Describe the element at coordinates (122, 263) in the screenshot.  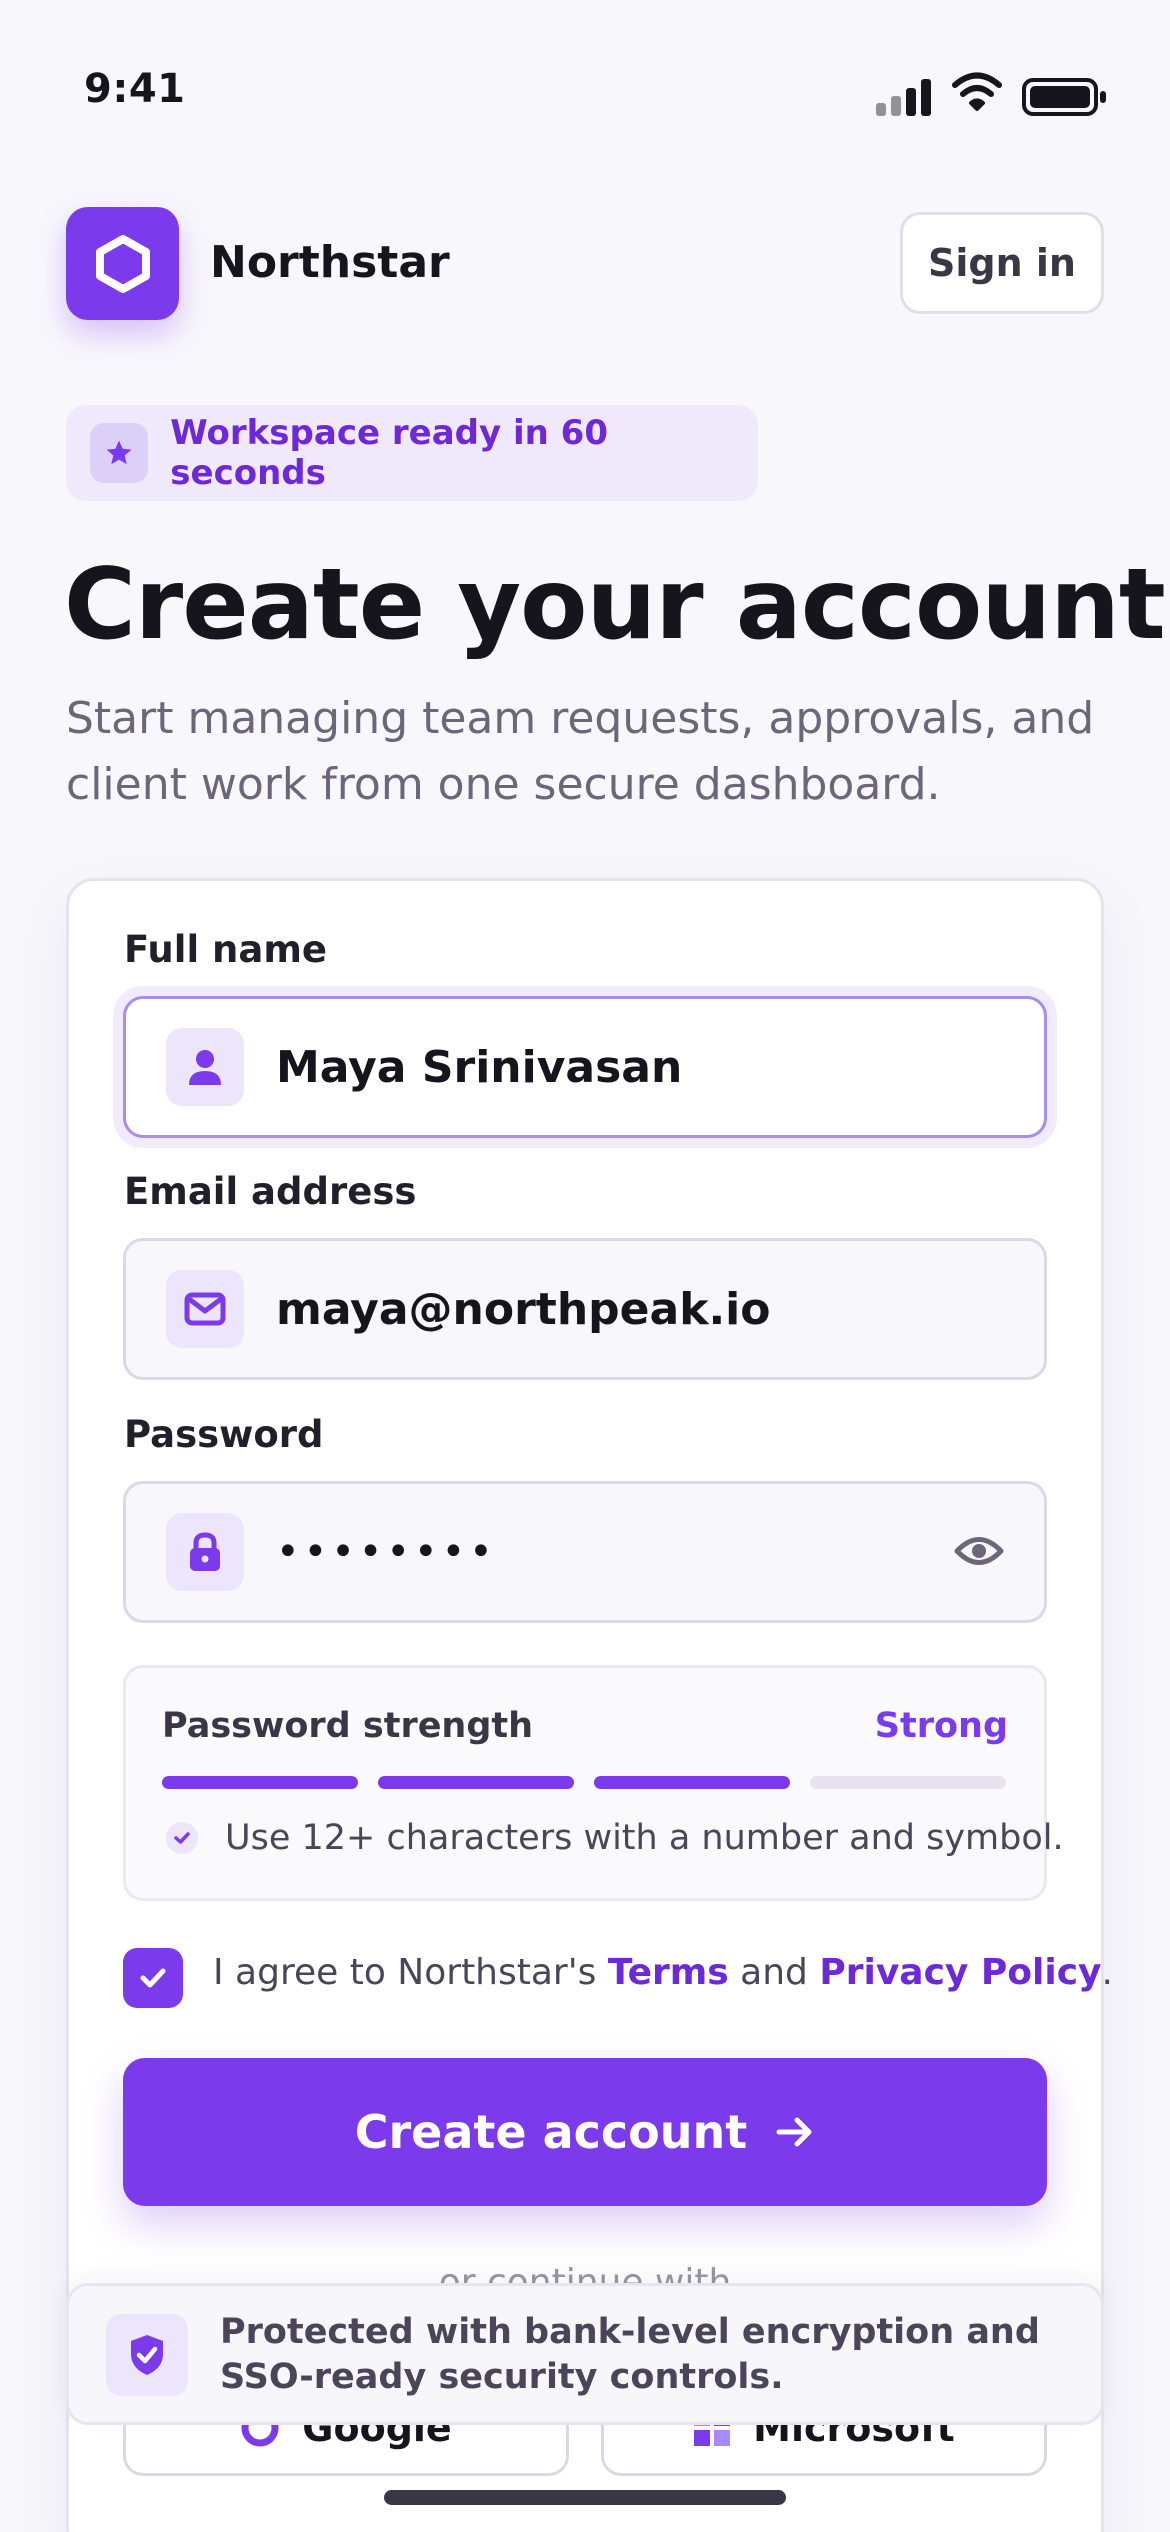
I see `northstar-logo-icon` at that location.